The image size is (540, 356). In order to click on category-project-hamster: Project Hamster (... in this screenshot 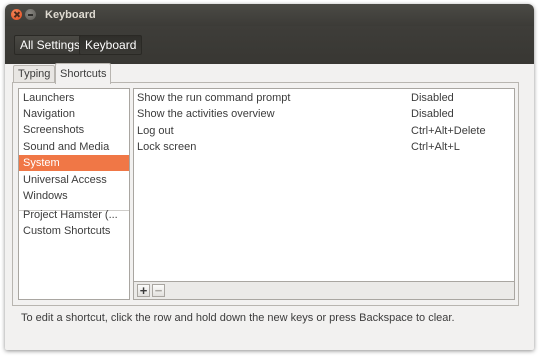, I will do `click(74, 215)`.